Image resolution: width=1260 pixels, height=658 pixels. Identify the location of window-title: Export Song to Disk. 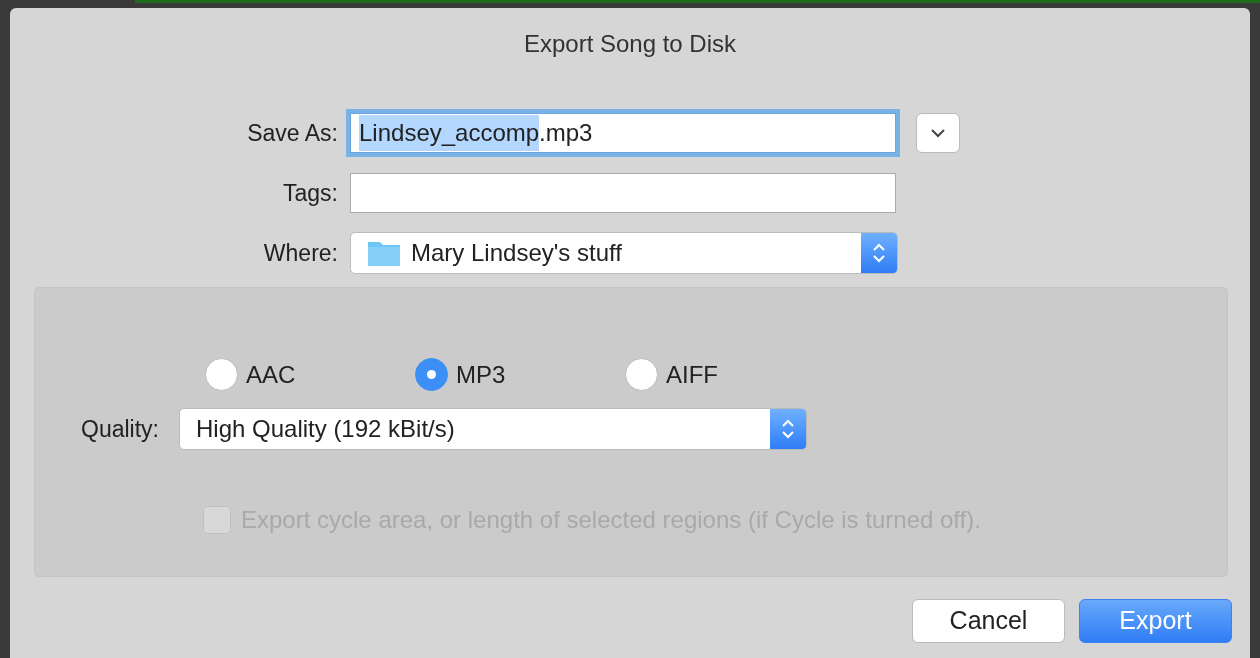
(630, 44).